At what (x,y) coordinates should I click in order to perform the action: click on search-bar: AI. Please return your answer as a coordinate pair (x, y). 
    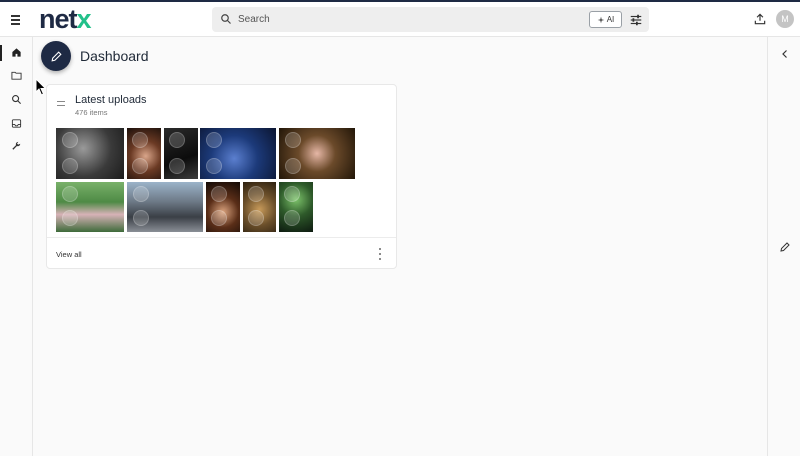
    Looking at the image, I should click on (430, 19).